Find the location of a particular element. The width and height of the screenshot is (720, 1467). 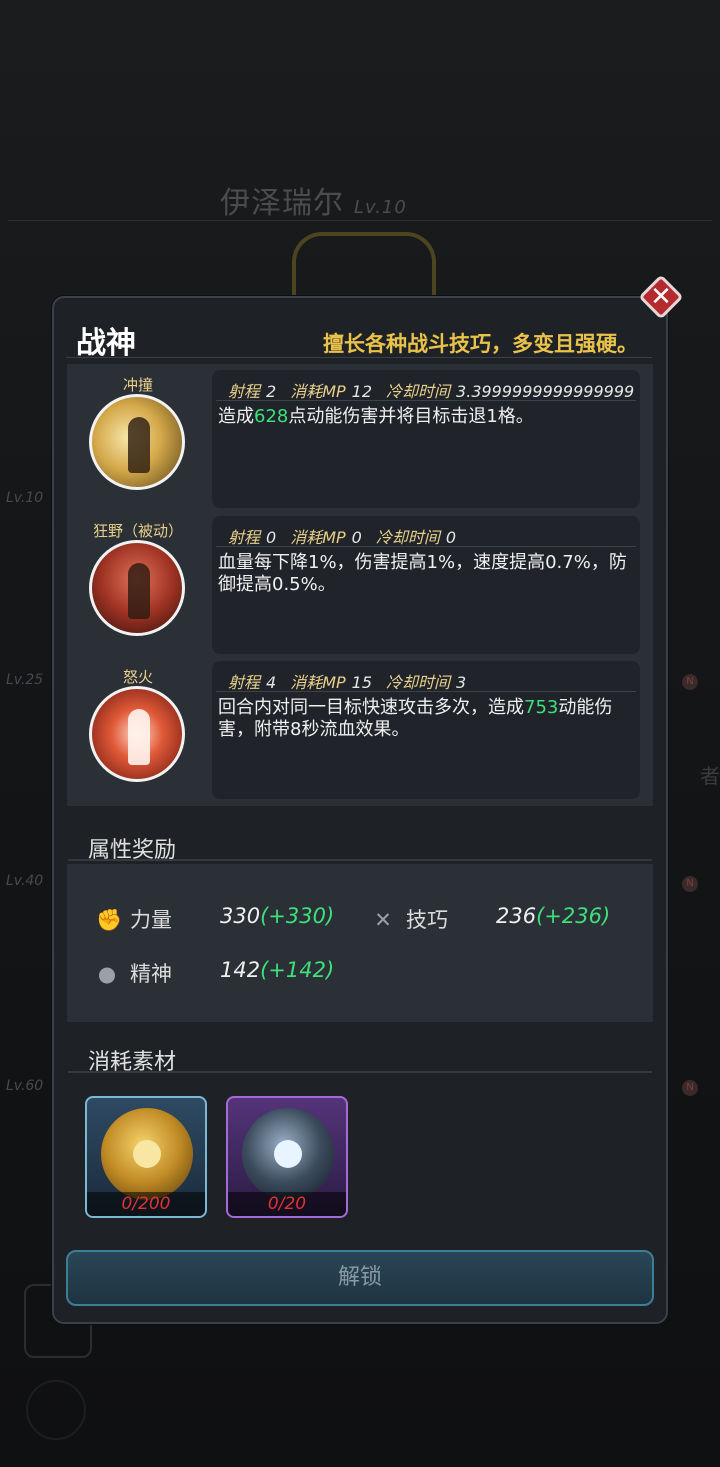

attribute-value: 330(+330) is located at coordinates (277, 916).